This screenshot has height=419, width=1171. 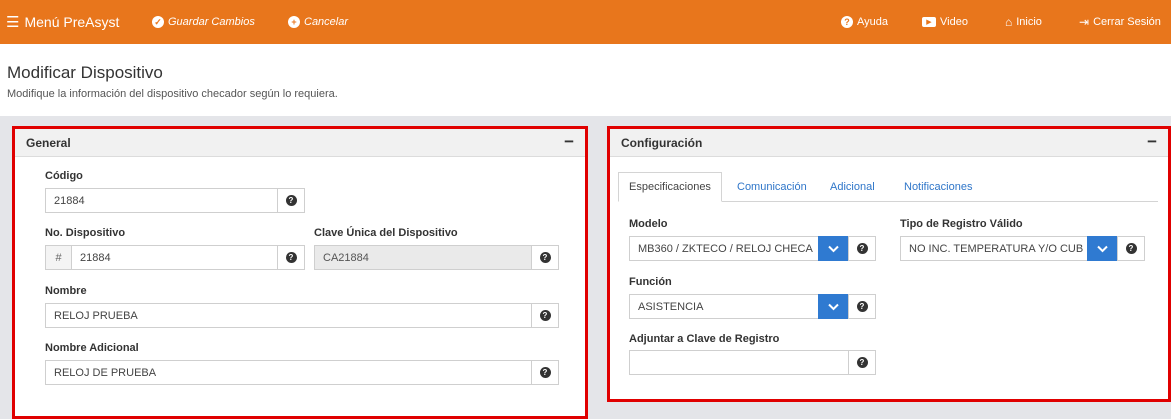 What do you see at coordinates (294, 22) in the screenshot?
I see `plus-circle-icon: +` at bounding box center [294, 22].